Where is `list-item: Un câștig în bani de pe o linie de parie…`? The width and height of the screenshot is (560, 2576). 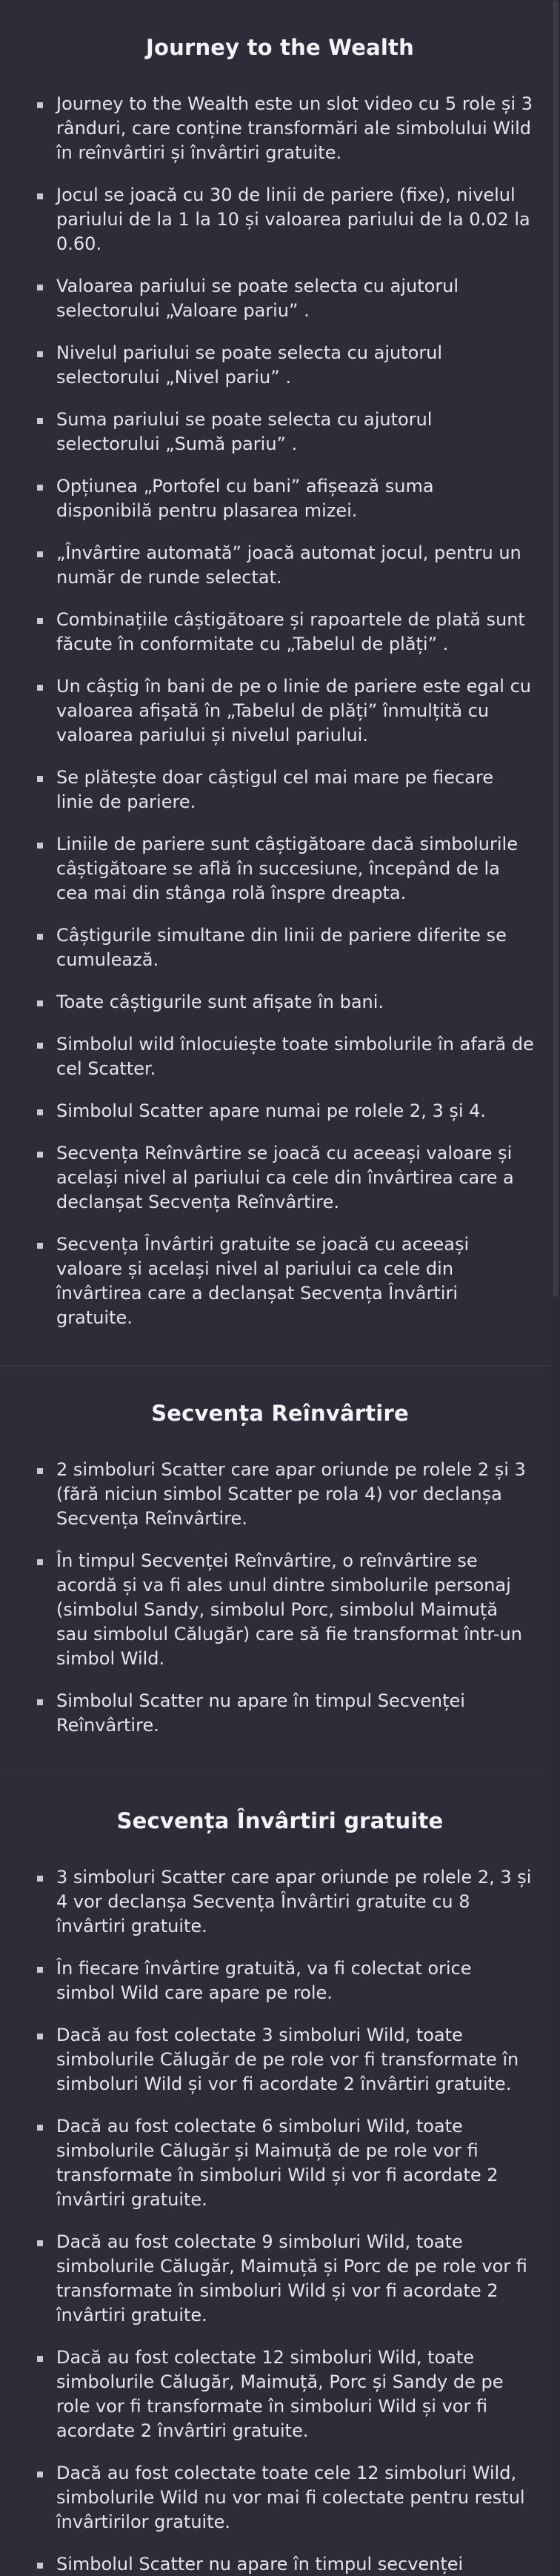 list-item: Un câștig în bani de pe o linie de parie… is located at coordinates (286, 711).